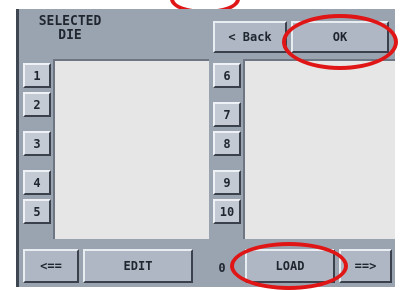 The width and height of the screenshot is (400, 290). Describe the element at coordinates (37, 75) in the screenshot. I see `die-button-1: 1` at that location.